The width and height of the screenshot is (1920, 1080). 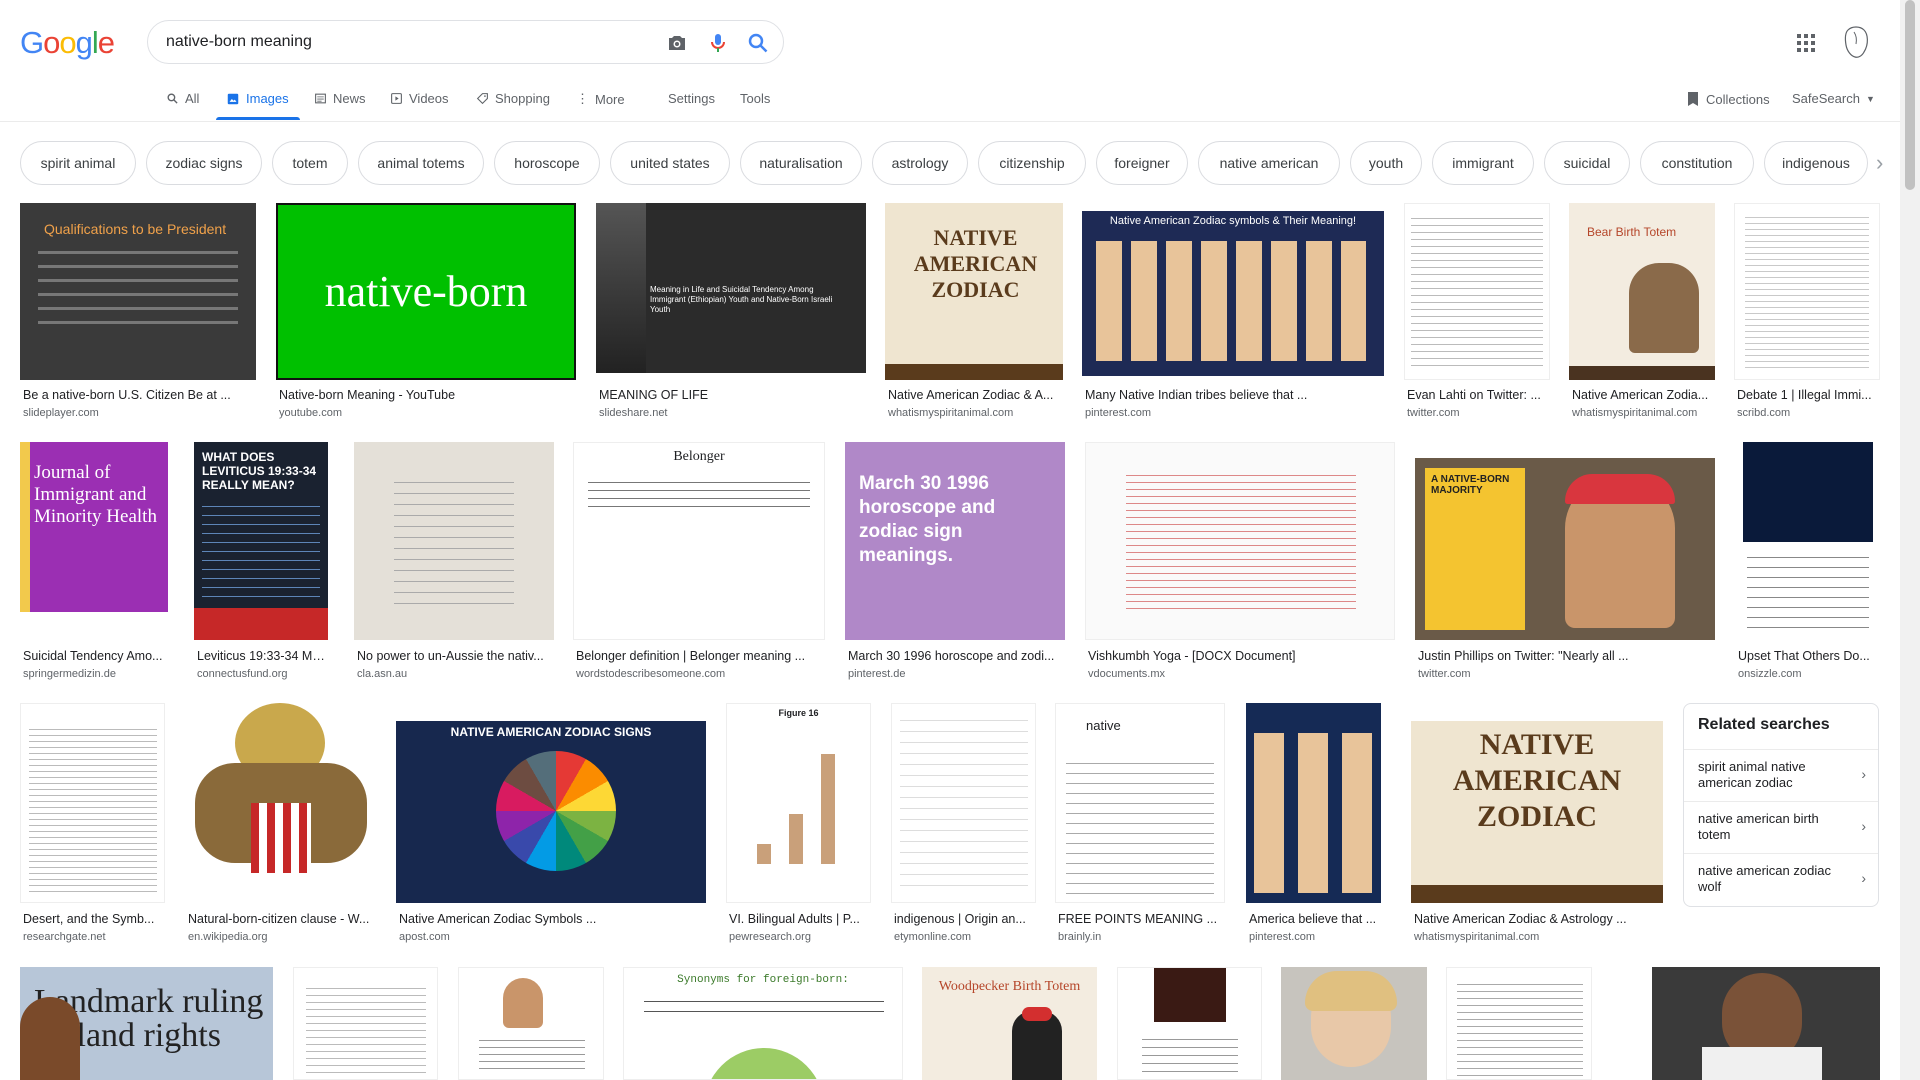 What do you see at coordinates (699, 674) in the screenshot?
I see `result-source: wordstodescribesomeone.com` at bounding box center [699, 674].